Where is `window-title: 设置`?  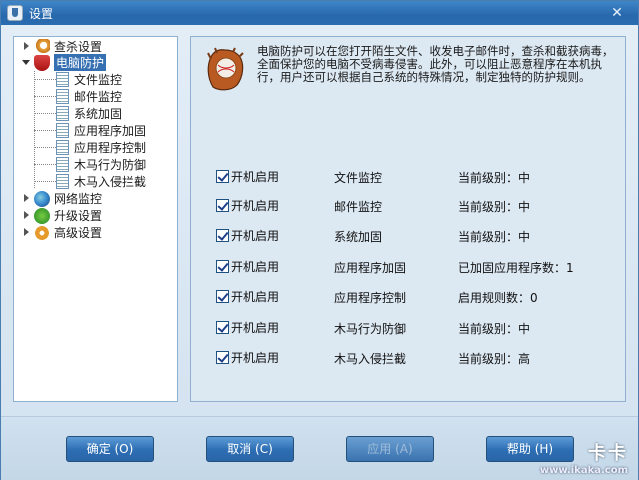 window-title: 设置 is located at coordinates (41, 13).